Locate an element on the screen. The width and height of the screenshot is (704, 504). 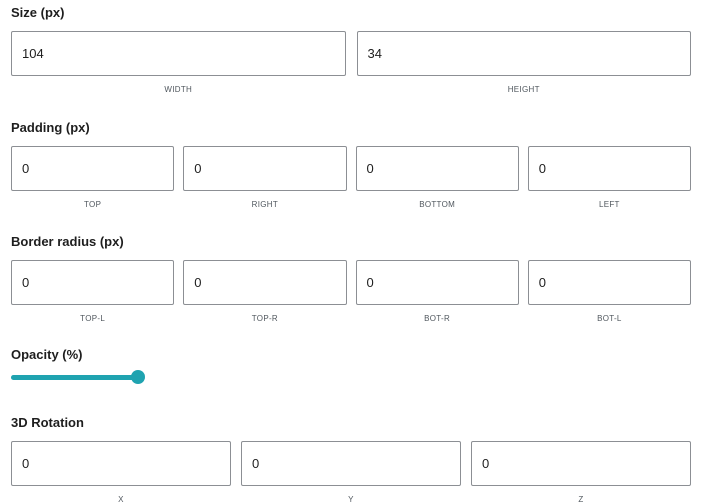
rotation-title: 3D Rotation is located at coordinates (47, 422).